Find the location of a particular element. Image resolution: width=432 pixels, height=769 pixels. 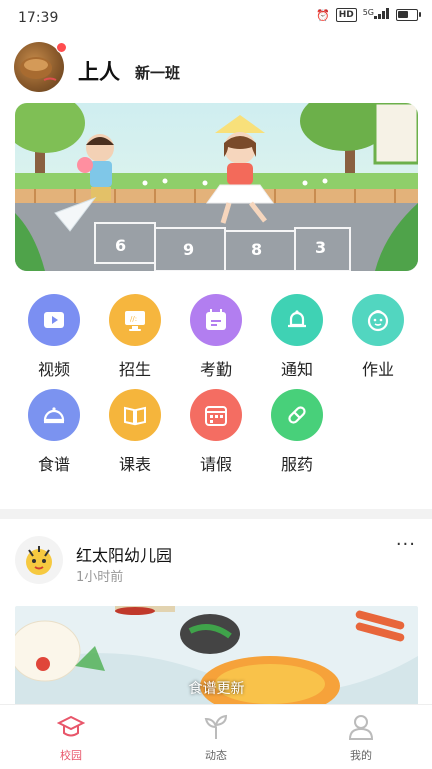

feature-label: 食谱 is located at coordinates (53, 464).